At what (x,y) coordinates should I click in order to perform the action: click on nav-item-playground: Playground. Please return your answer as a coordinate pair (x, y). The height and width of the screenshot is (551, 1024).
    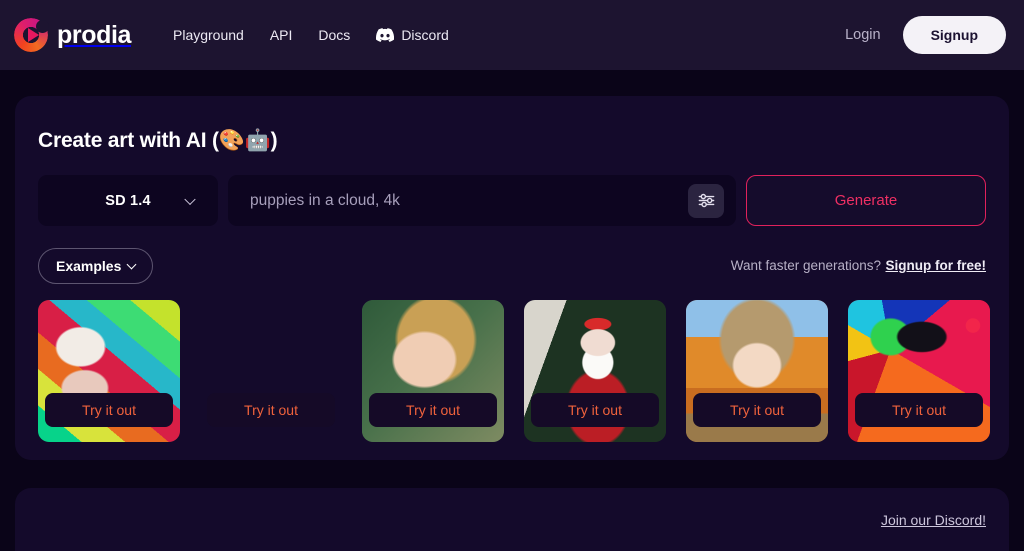
    Looking at the image, I should click on (208, 35).